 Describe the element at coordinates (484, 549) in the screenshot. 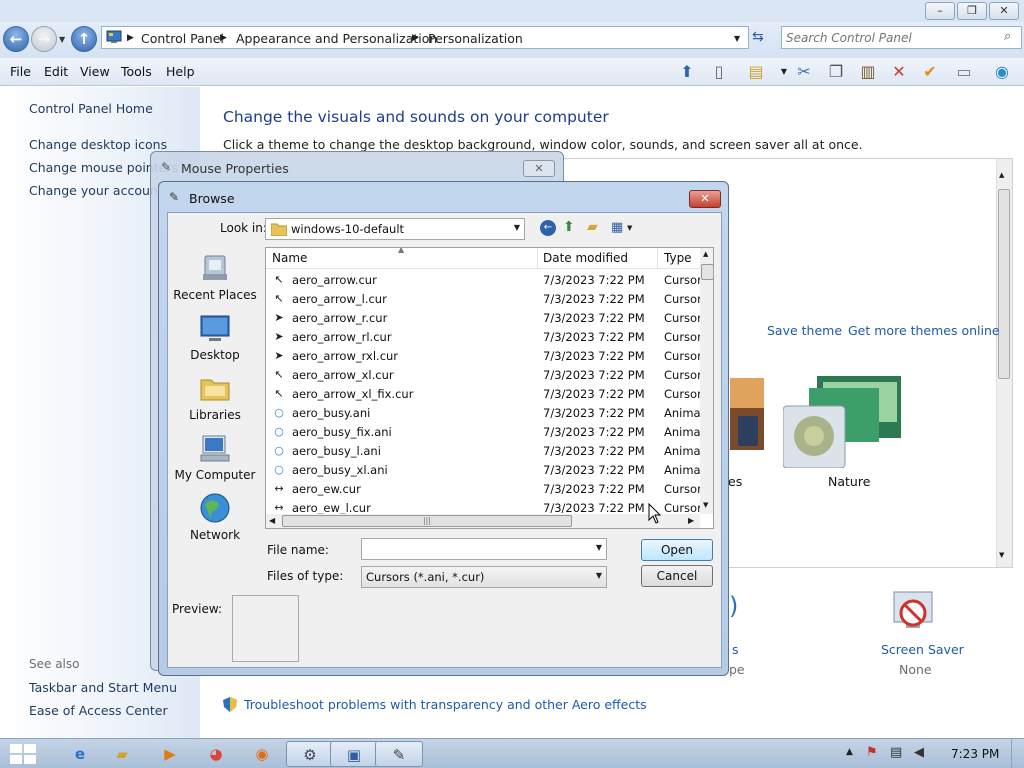

I see `file-name-input: ▼` at that location.